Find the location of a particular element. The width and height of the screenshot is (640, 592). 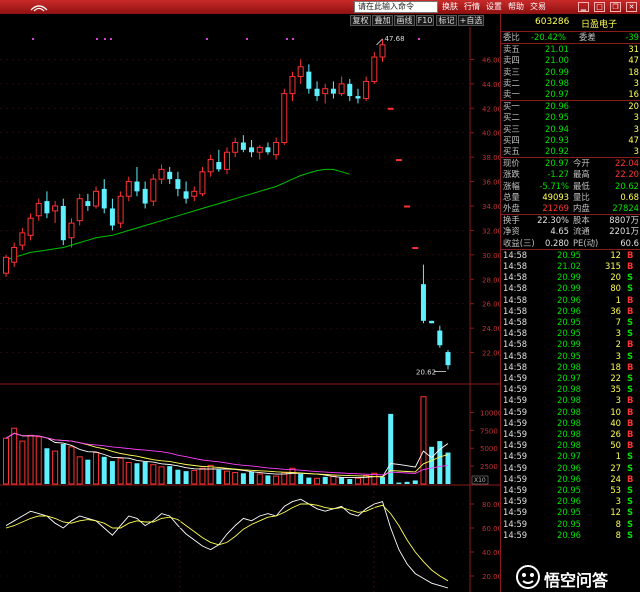

ask-level-label: 卖五 is located at coordinates (511, 49).